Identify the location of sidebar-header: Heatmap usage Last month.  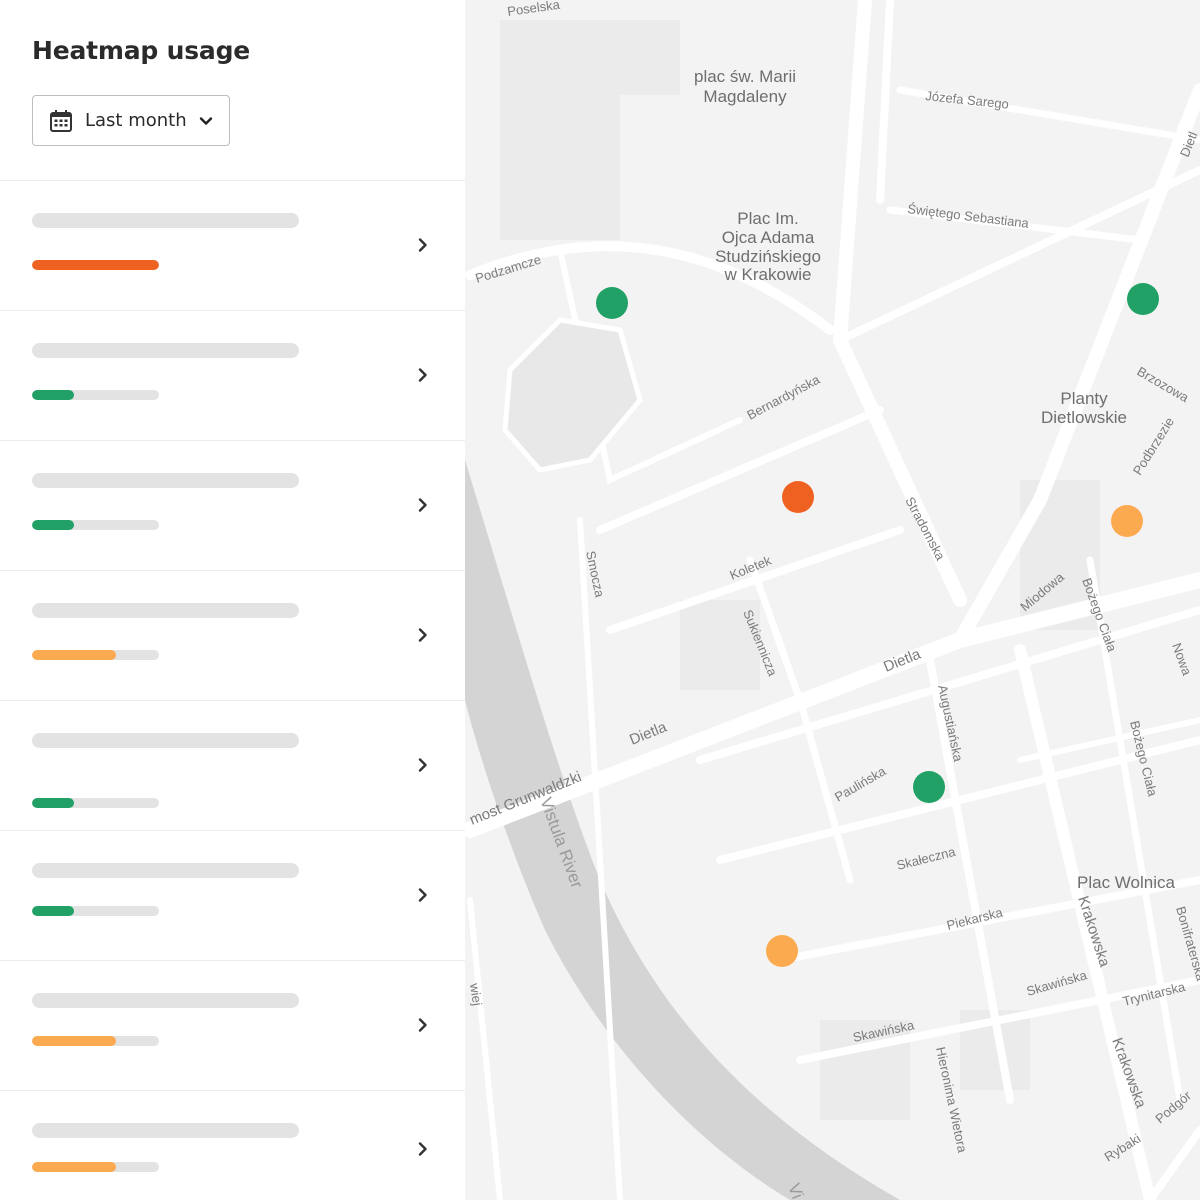
(232, 90).